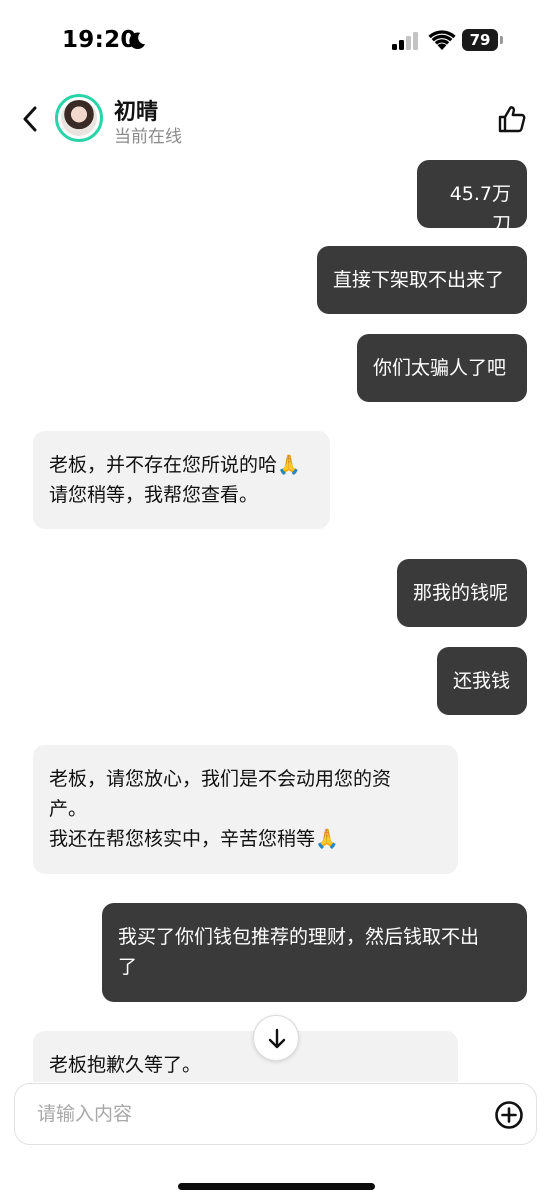 The height and width of the screenshot is (1200, 553). Describe the element at coordinates (509, 1115) in the screenshot. I see `plus-circle-icon` at that location.